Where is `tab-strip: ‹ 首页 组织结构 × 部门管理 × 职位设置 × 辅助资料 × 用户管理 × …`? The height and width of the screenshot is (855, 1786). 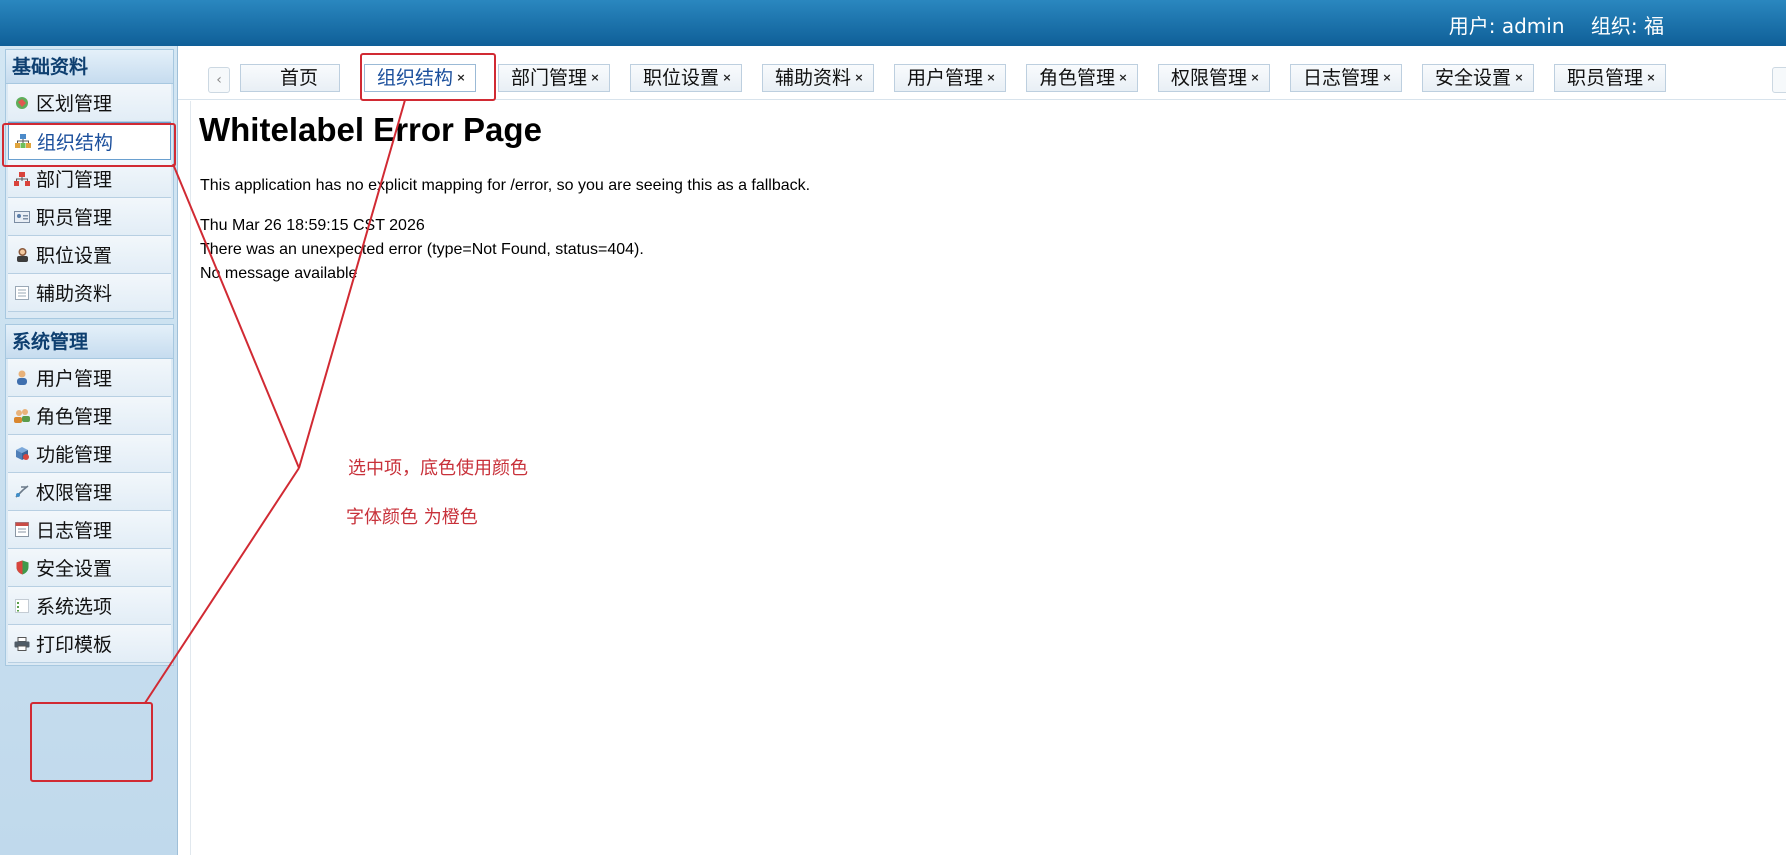
tab-strip: ‹ 首页 组织结构 × 部门管理 × 职位设置 × 辅助资料 × 用户管理 × … is located at coordinates (982, 73).